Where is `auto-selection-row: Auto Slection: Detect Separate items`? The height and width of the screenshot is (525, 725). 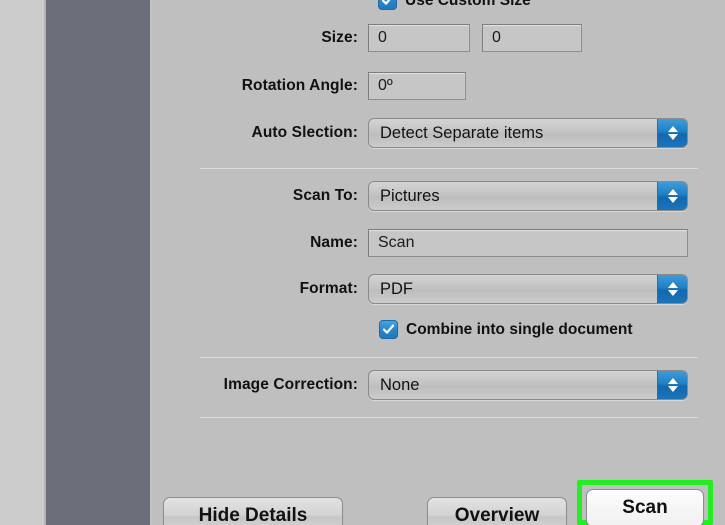 auto-selection-row: Auto Slection: Detect Separate items is located at coordinates (420, 133).